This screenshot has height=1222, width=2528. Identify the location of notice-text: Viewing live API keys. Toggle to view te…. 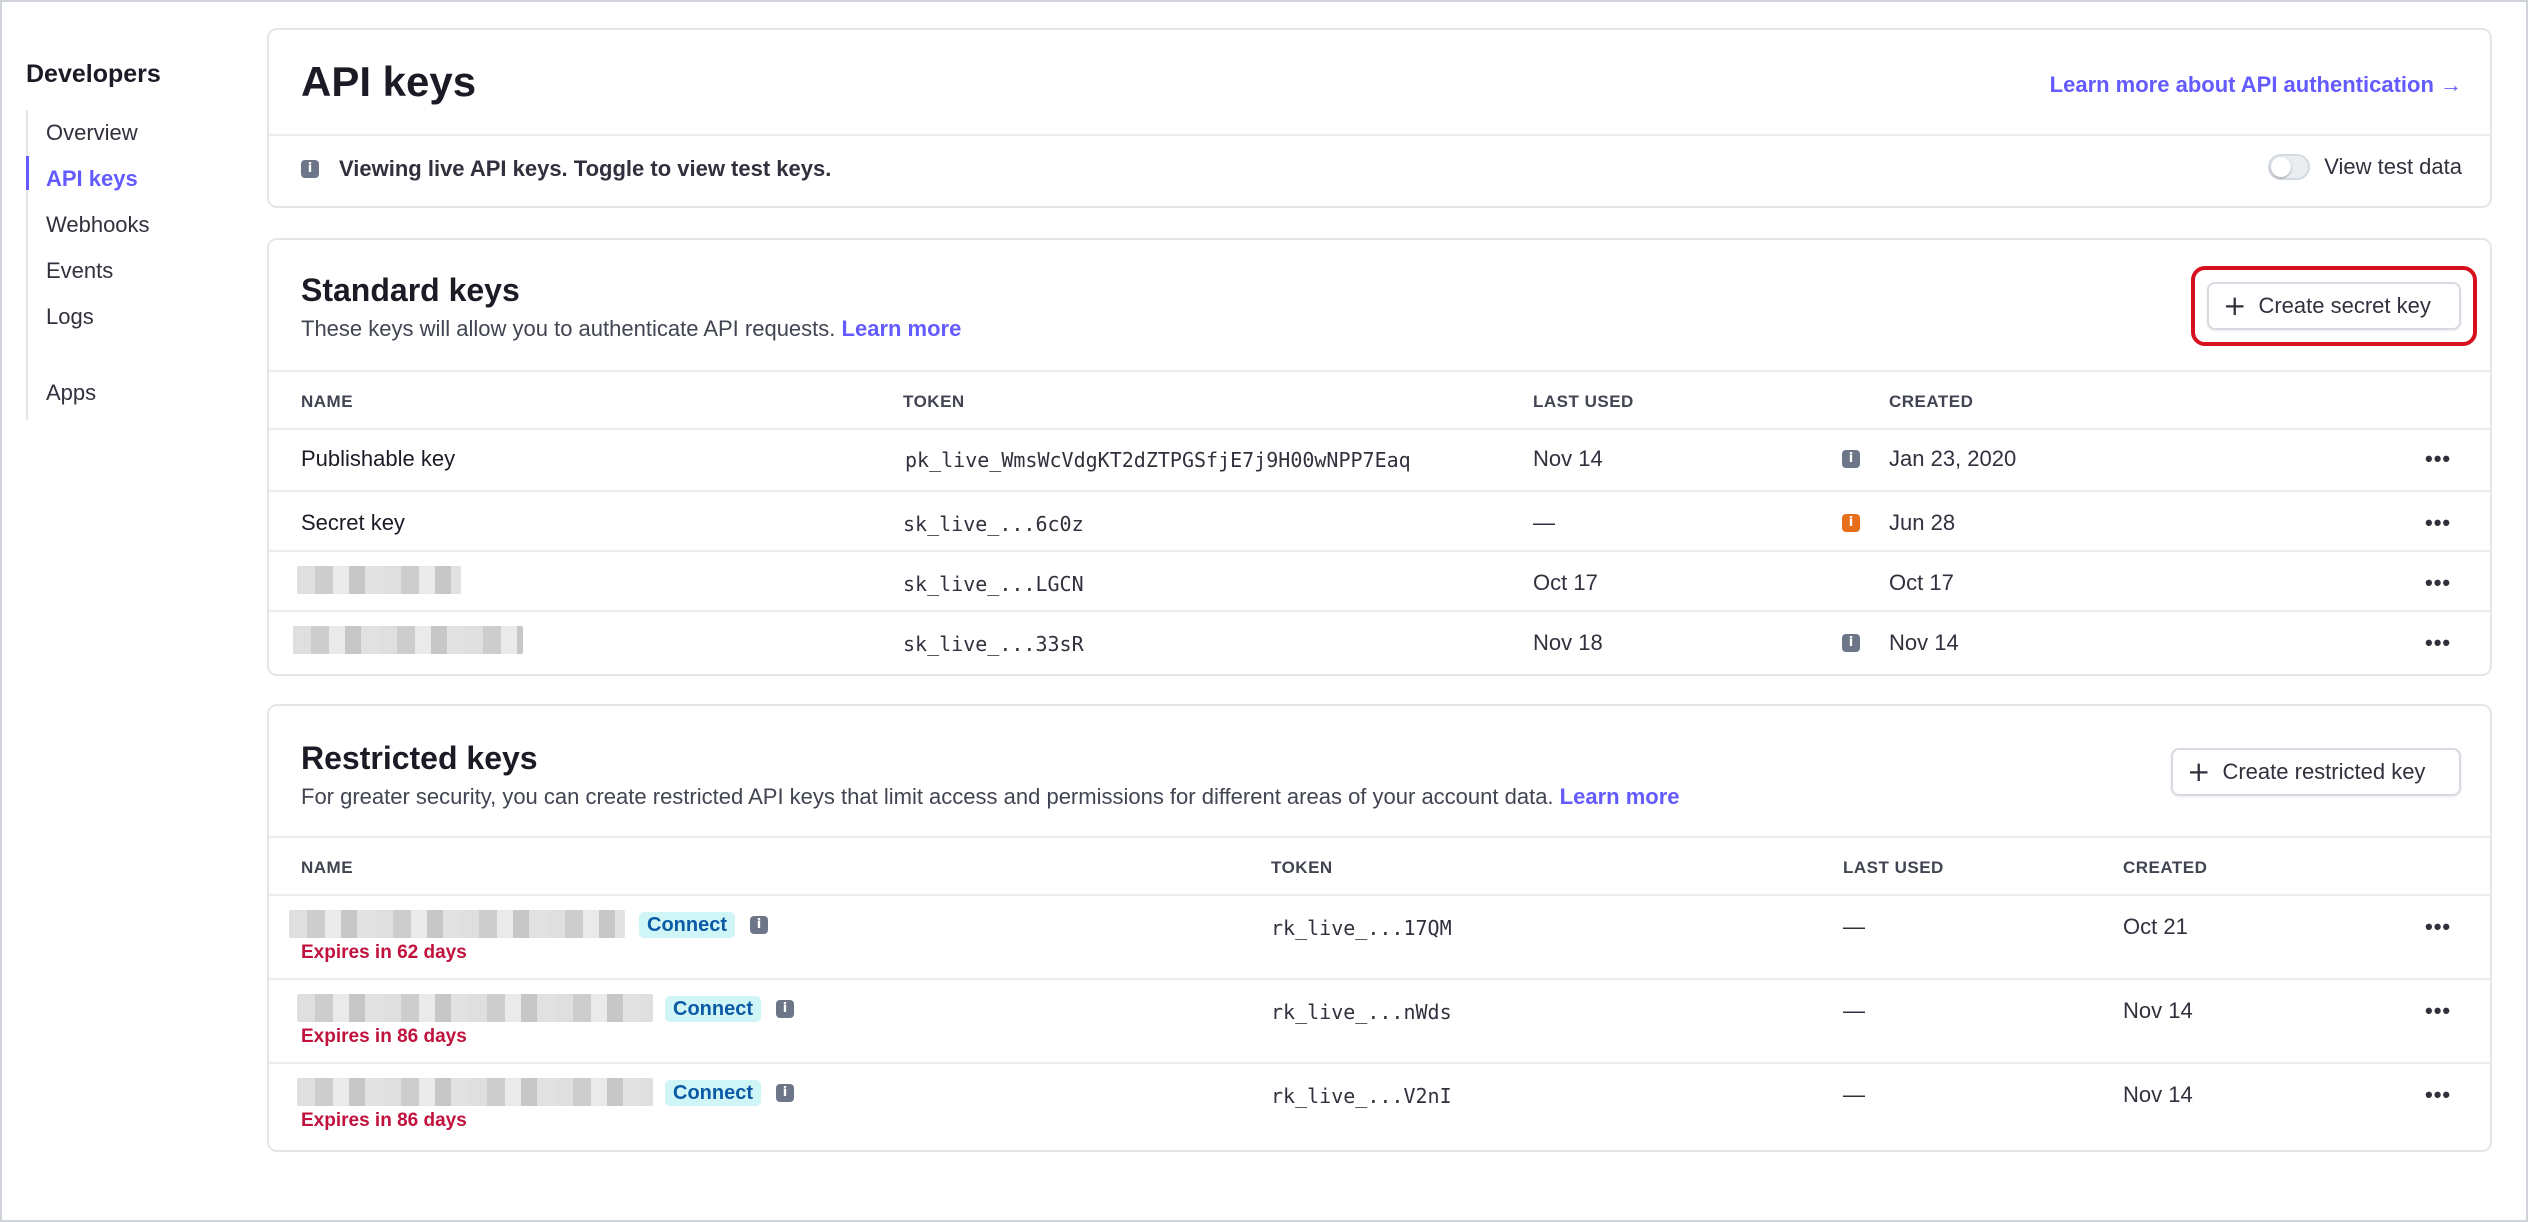
(585, 168).